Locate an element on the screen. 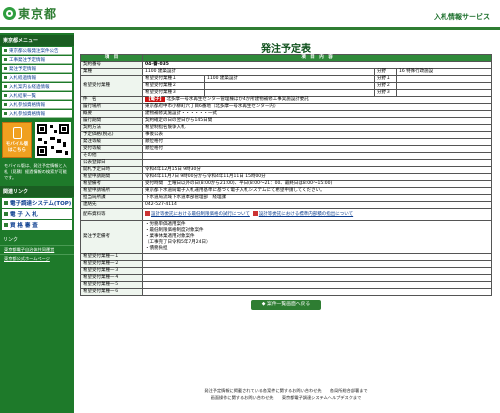 Image resolution: width=500 pixels, height=413 pixels. mobile-phone-icon is located at coordinates (17, 133).